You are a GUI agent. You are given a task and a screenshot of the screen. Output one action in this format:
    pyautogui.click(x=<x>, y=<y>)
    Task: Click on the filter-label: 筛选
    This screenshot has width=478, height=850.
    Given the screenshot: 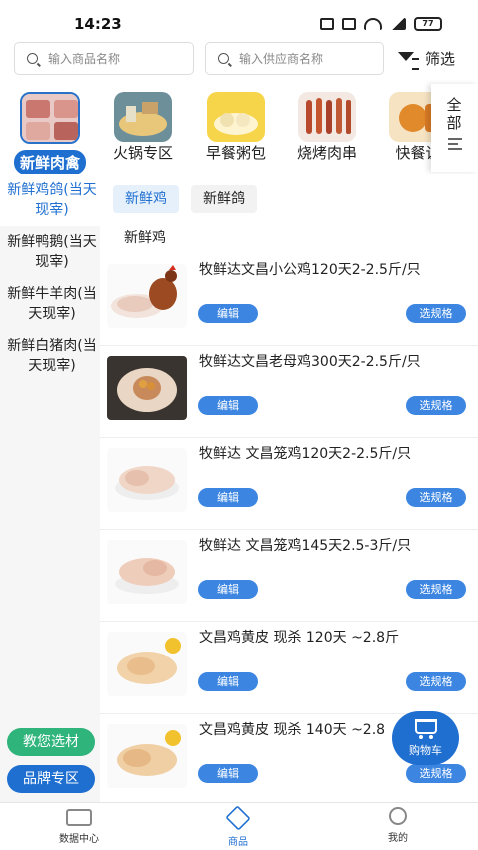 What is the action you would take?
    pyautogui.click(x=440, y=59)
    